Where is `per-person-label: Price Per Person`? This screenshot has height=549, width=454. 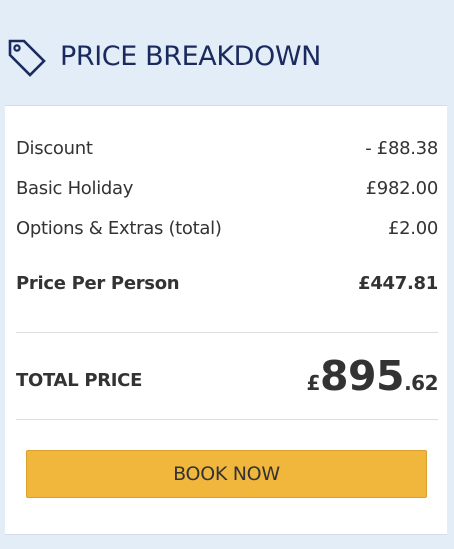
per-person-label: Price Per Person is located at coordinates (98, 283).